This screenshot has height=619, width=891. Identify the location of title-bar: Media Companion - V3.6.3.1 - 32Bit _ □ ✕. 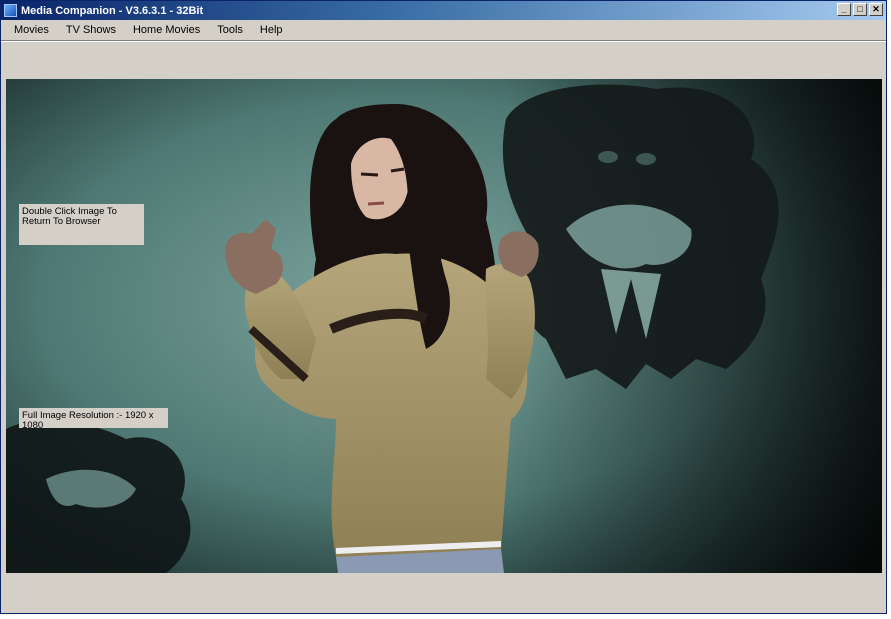
(443, 10).